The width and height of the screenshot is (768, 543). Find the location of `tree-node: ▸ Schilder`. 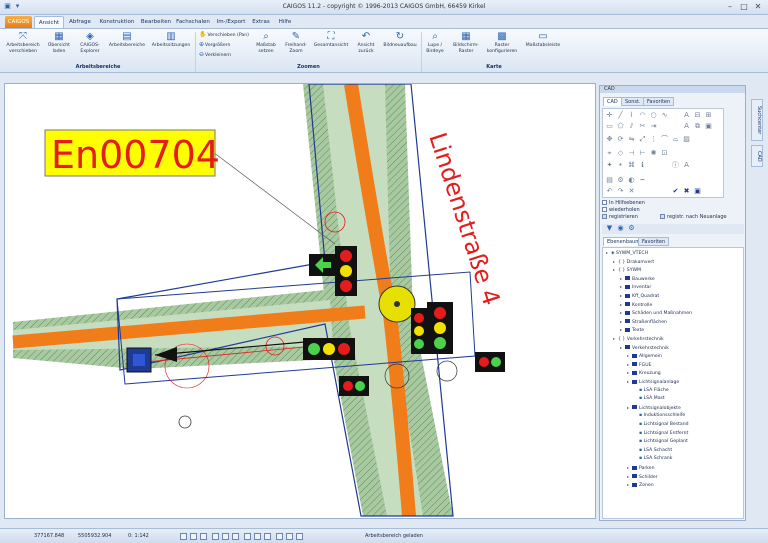

tree-node: ▸ Schilder is located at coordinates (642, 477).